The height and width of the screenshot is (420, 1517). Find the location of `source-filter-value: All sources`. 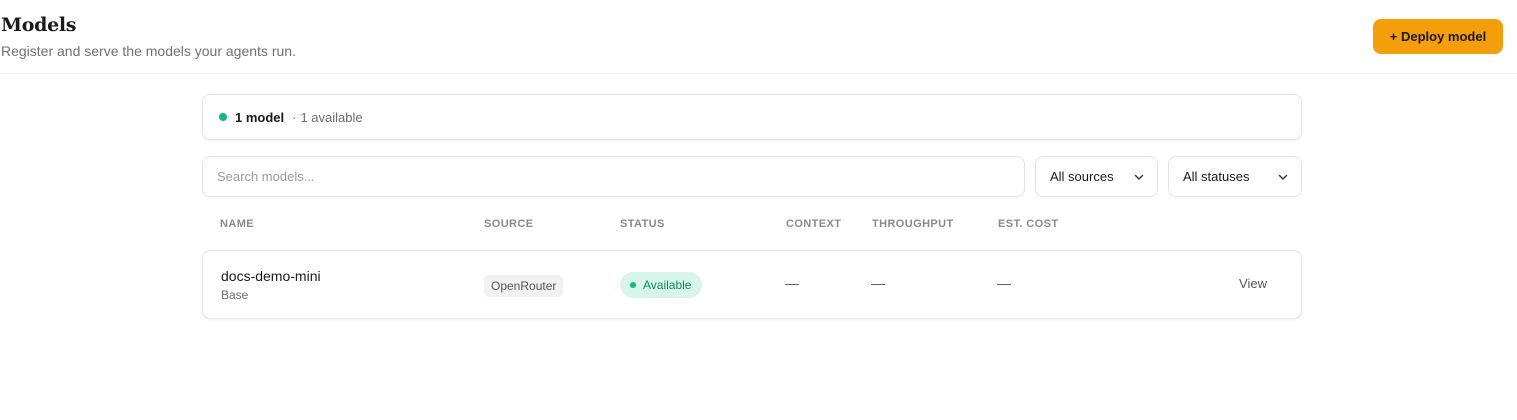

source-filter-value: All sources is located at coordinates (1082, 176).